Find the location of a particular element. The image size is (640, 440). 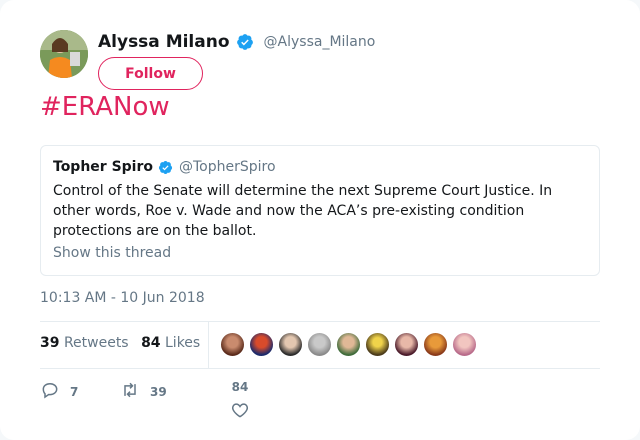

tweet-stats: 39 Retweets 84 Likes is located at coordinates (124, 343).